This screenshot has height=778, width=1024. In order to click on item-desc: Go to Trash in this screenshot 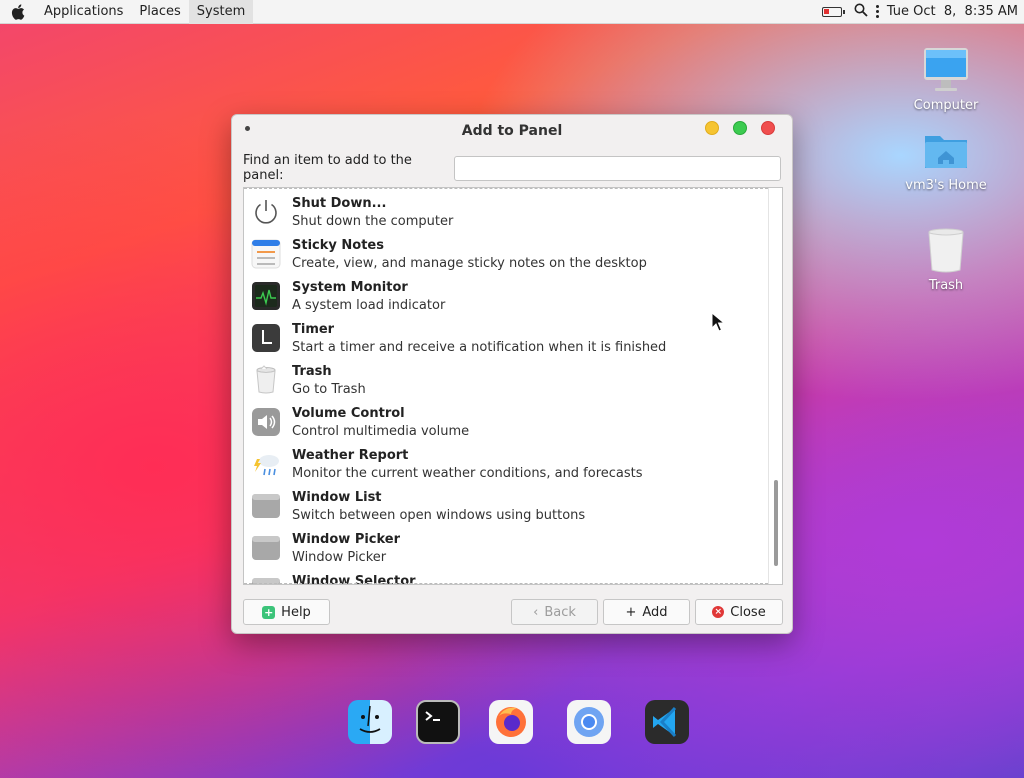, I will do `click(329, 389)`.